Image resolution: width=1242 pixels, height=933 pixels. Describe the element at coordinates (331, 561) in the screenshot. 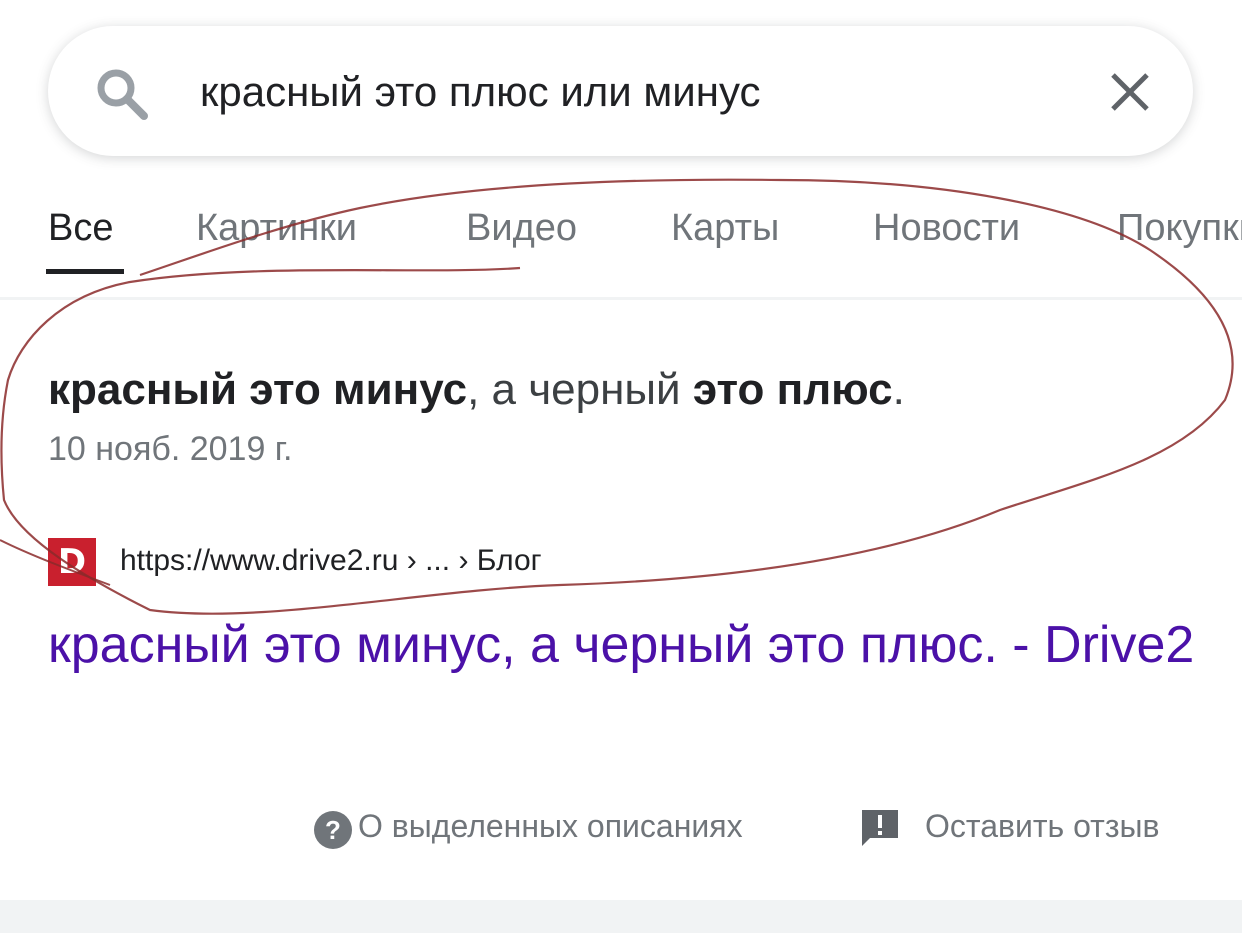

I see `source-url: https://www.drive2.ru › ... › Блог` at that location.